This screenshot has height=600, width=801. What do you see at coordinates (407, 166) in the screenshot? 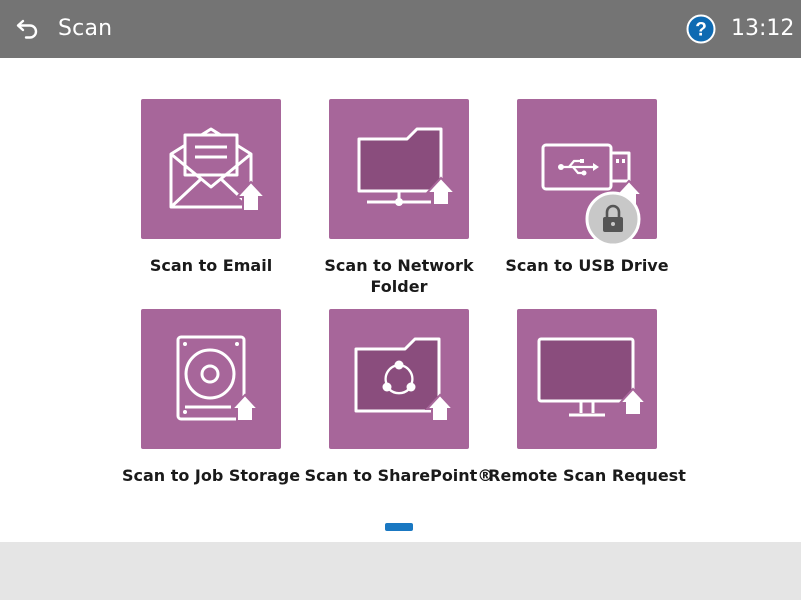
I see `network-folder-upload-icon` at bounding box center [407, 166].